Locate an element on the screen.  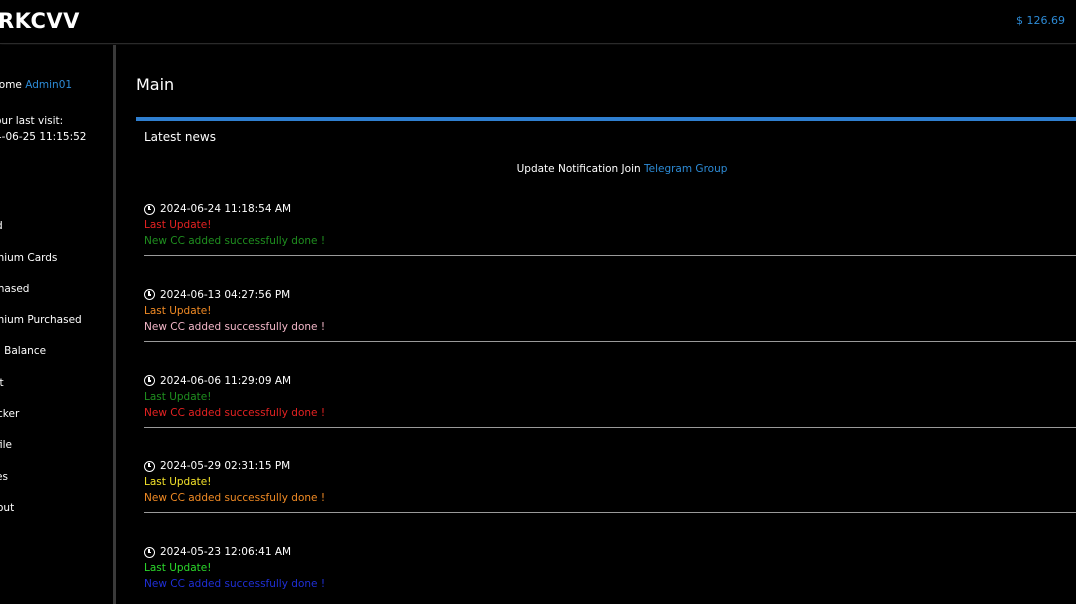
sidebar-item-6: et is located at coordinates (57, 390).